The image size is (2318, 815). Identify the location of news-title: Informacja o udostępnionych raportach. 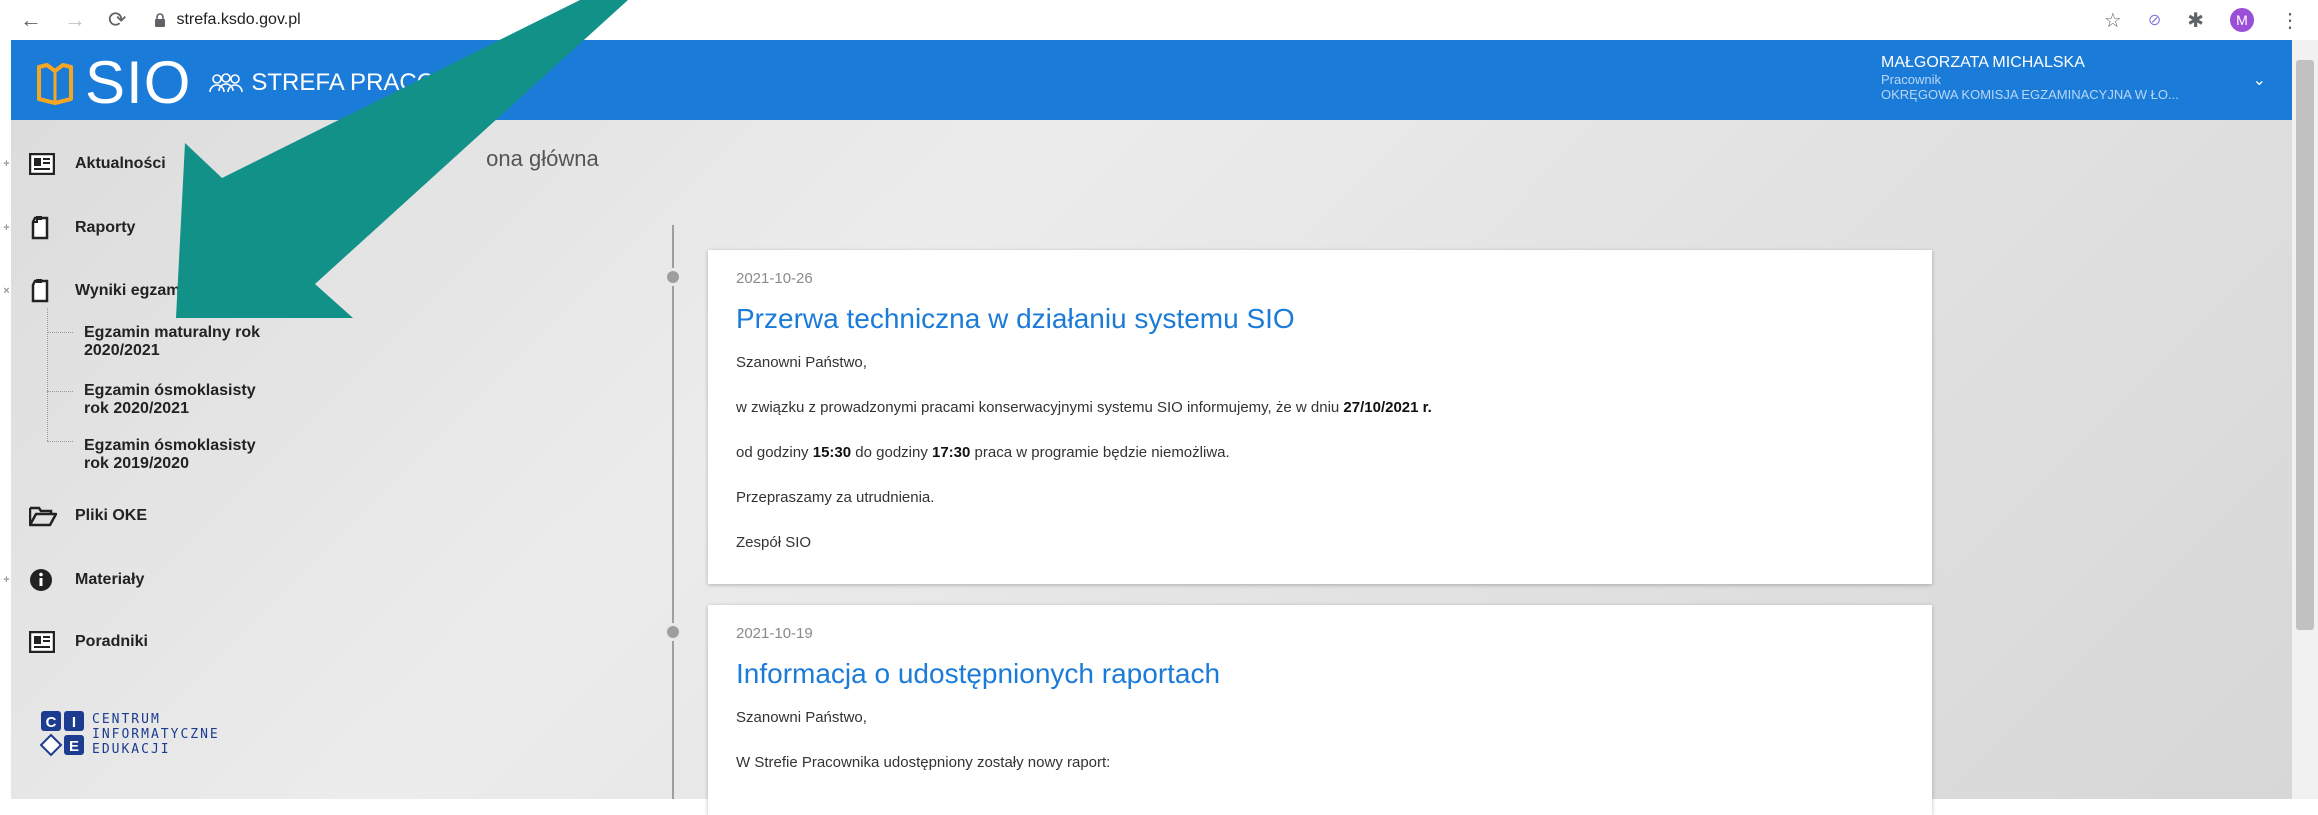
(978, 674).